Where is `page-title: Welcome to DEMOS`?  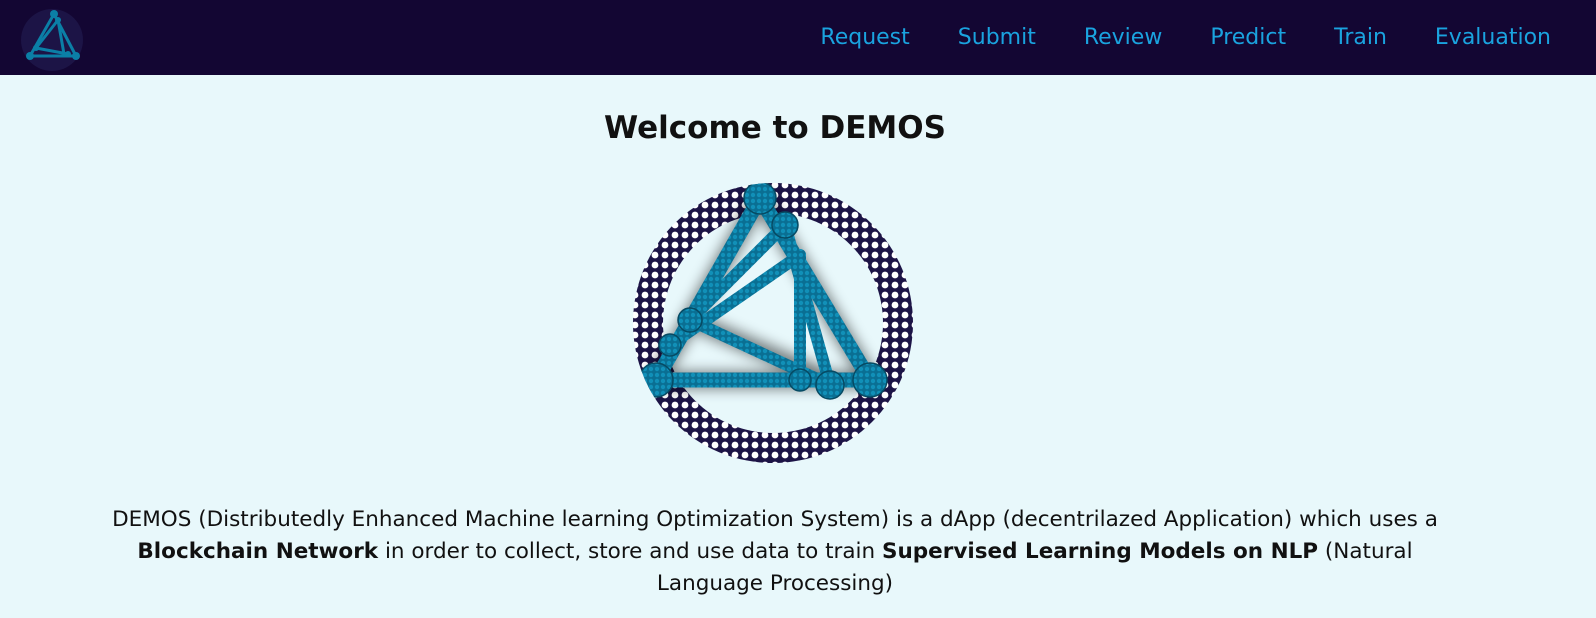
page-title: Welcome to DEMOS is located at coordinates (775, 128).